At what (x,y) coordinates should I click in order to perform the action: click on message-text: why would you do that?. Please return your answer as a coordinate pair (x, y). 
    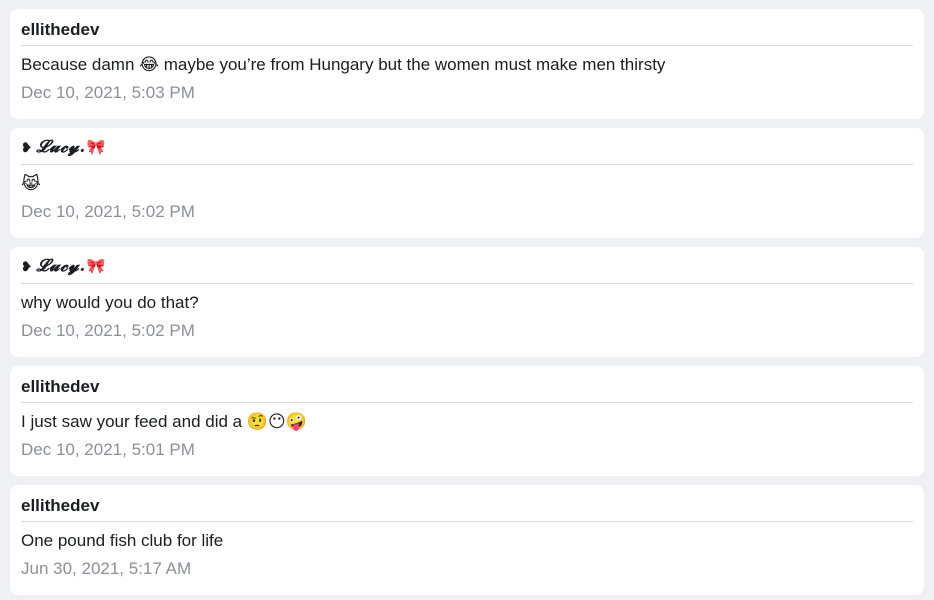
    Looking at the image, I should click on (110, 302).